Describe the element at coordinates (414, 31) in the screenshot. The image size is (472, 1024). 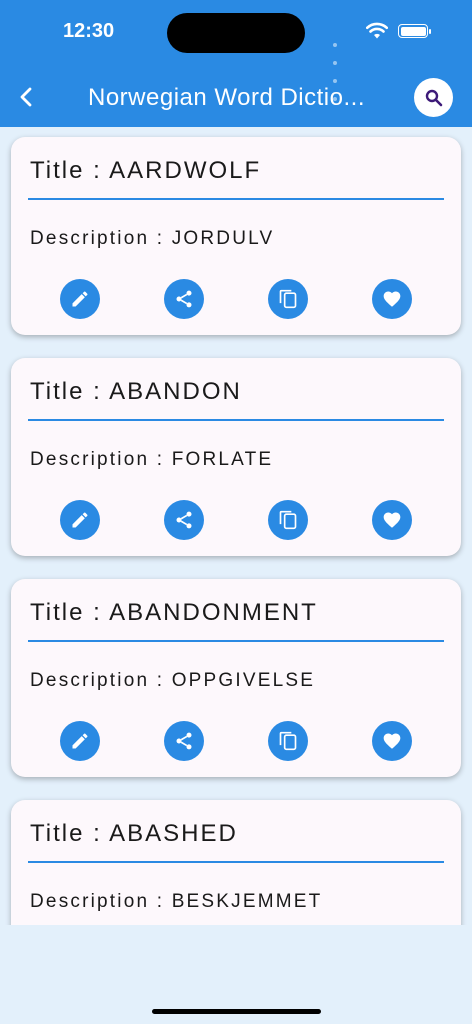
I see `battery-icon` at that location.